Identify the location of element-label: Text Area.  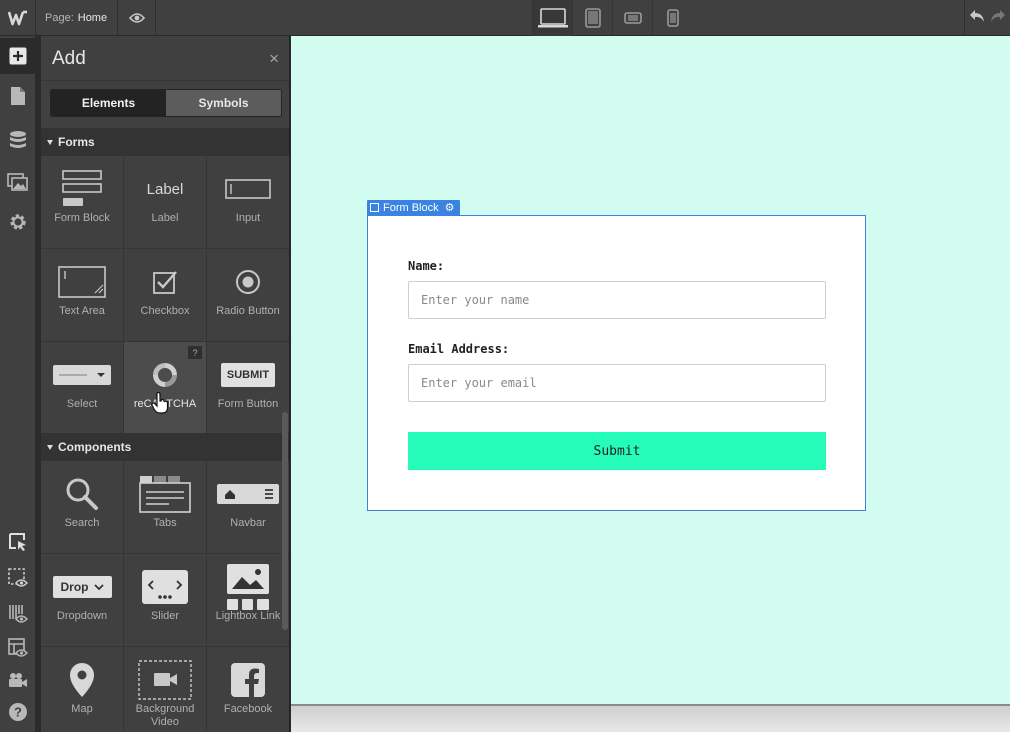
(82, 311).